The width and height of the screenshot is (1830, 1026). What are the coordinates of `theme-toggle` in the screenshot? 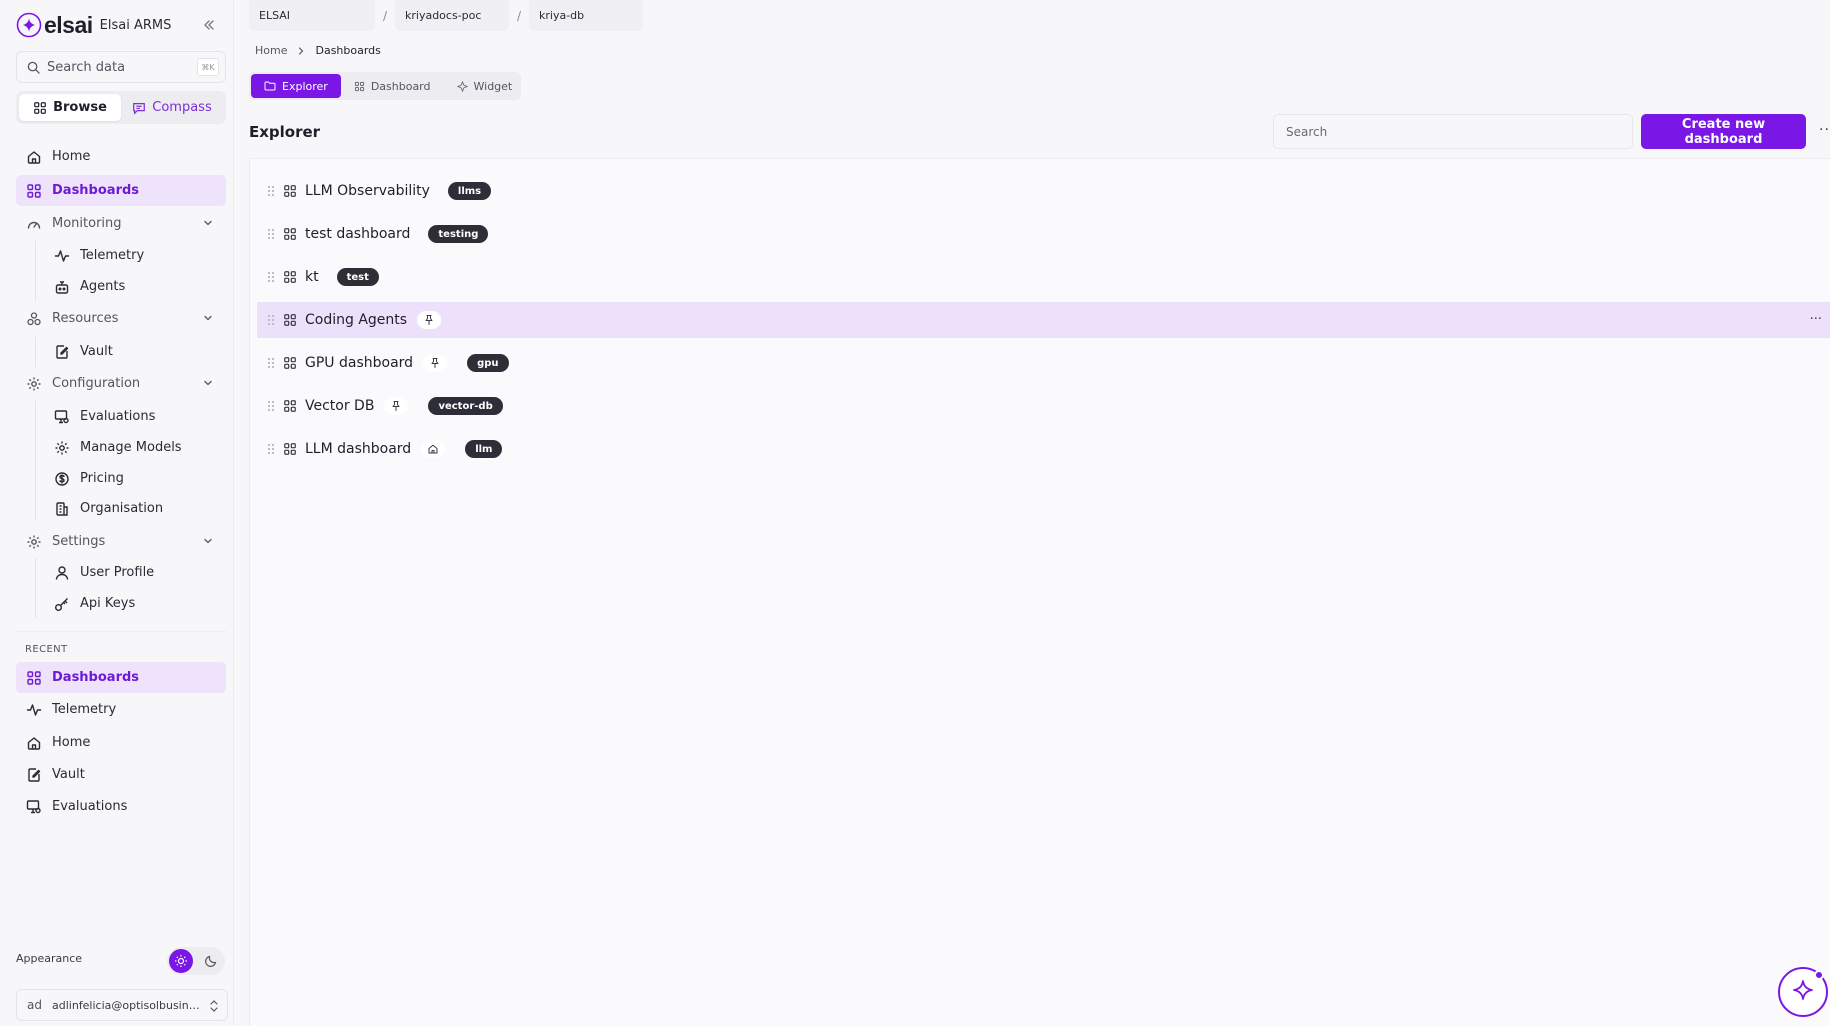 It's located at (196, 961).